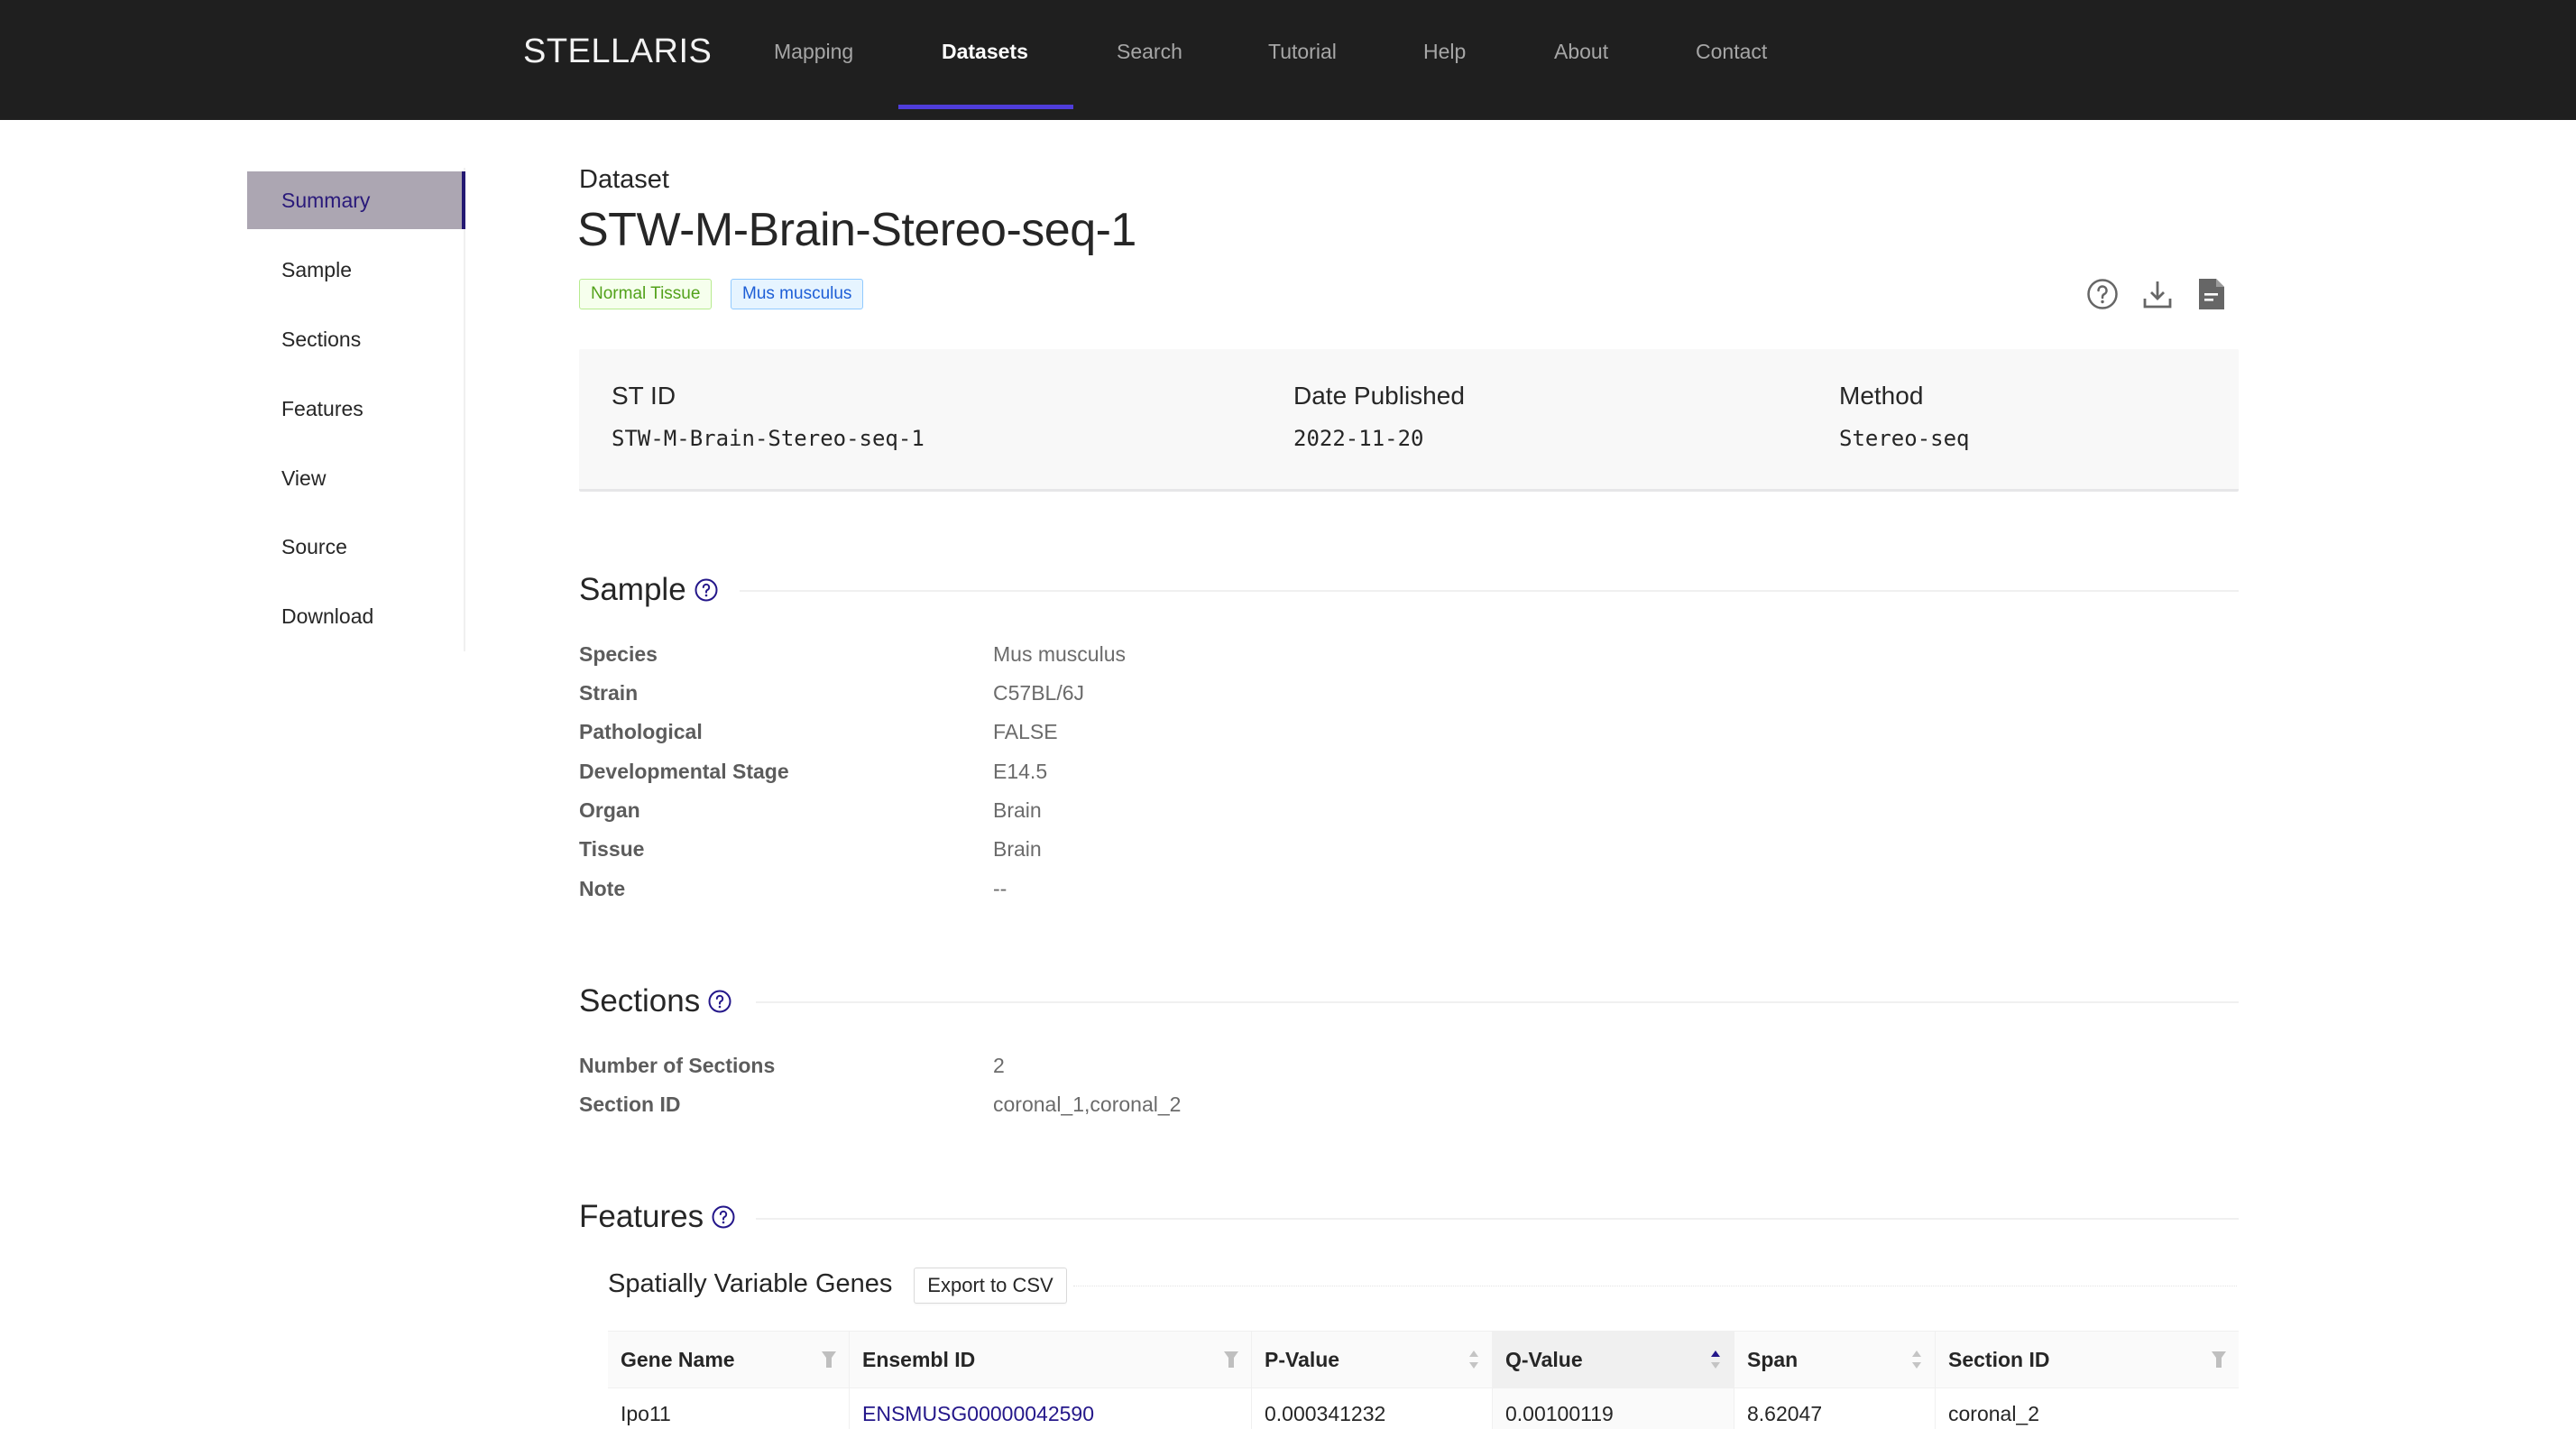  What do you see at coordinates (1716, 1359) in the screenshot?
I see `sort-ascending-icon` at bounding box center [1716, 1359].